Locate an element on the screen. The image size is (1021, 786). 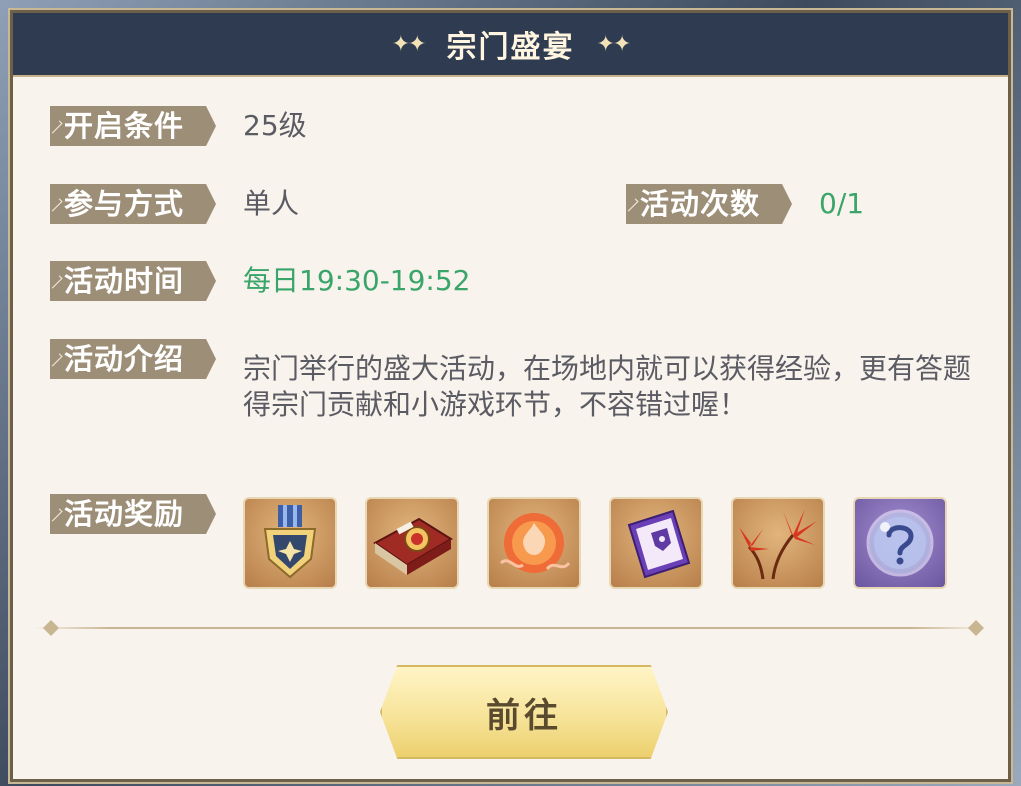
dialog-title-bar: ✦✦ 宗门盛宴 ✦✦ is located at coordinates (510, 45).